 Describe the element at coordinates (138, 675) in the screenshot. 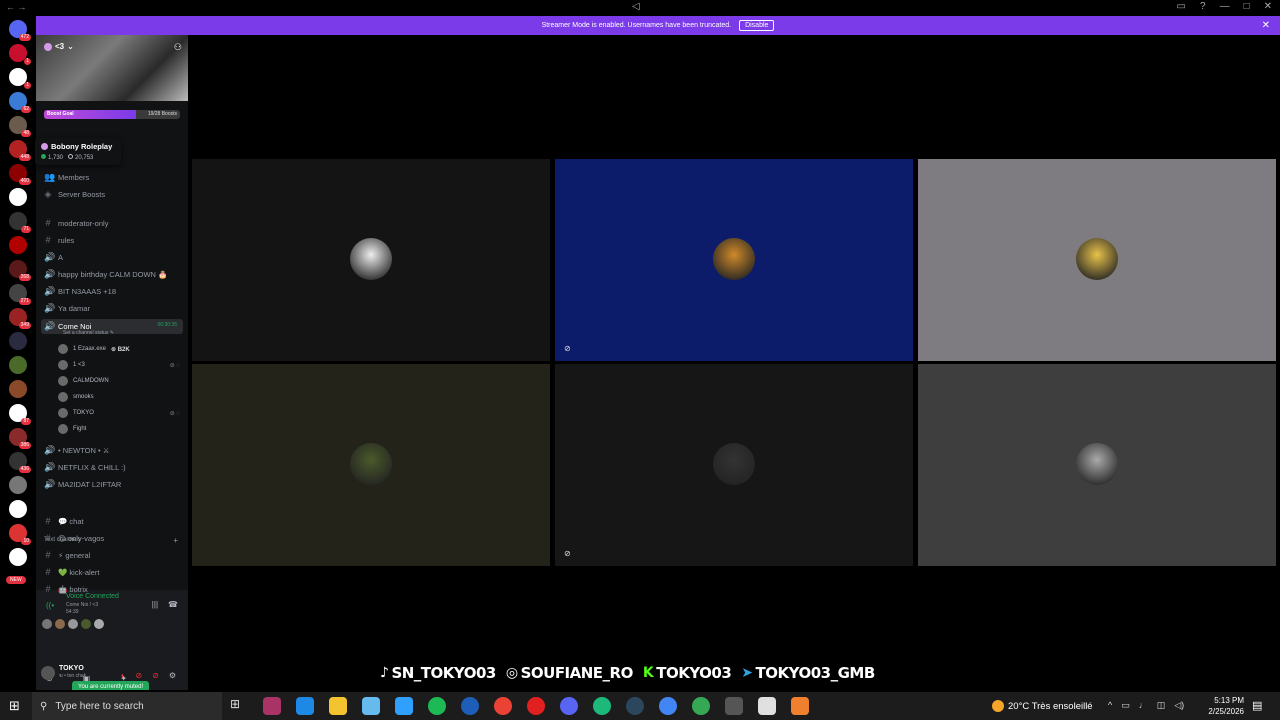

I see `mic-muted-icon: ⊘` at that location.